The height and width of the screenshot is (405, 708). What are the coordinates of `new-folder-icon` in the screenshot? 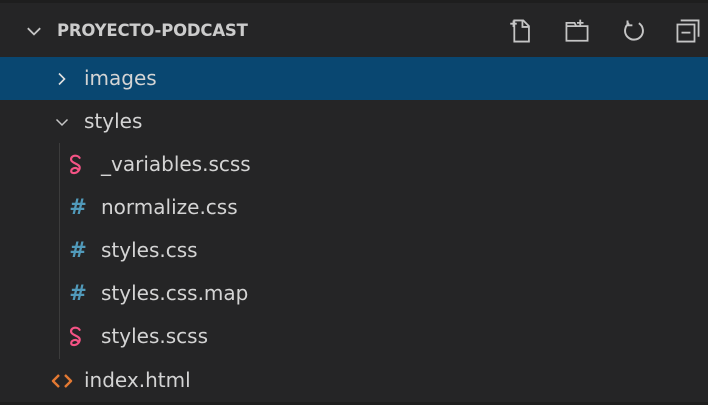 It's located at (577, 31).